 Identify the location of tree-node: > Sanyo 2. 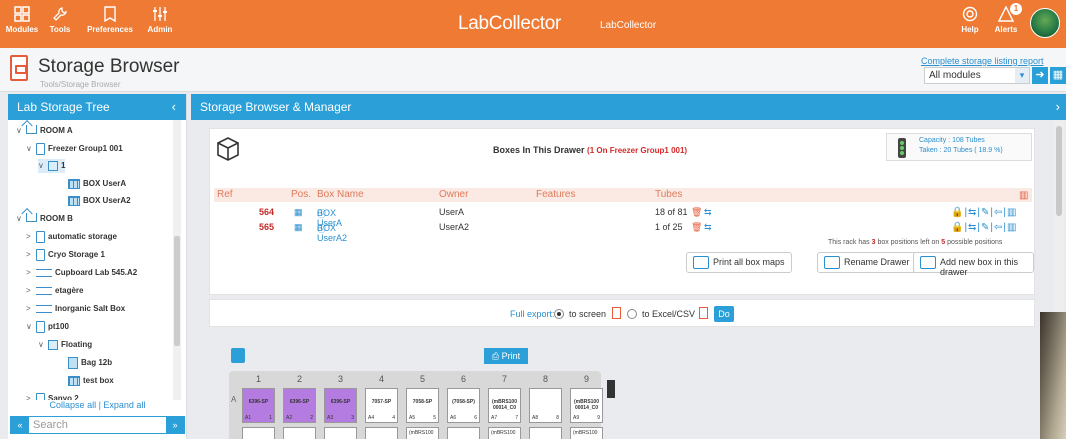
(52, 396).